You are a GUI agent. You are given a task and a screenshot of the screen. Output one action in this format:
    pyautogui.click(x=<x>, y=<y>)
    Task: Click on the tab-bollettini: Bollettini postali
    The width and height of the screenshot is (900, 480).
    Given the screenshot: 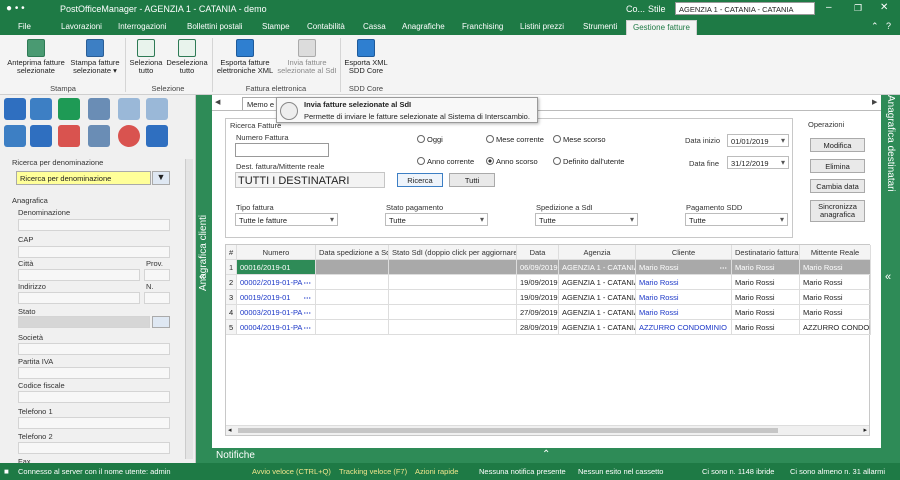 What is the action you would take?
    pyautogui.click(x=215, y=26)
    